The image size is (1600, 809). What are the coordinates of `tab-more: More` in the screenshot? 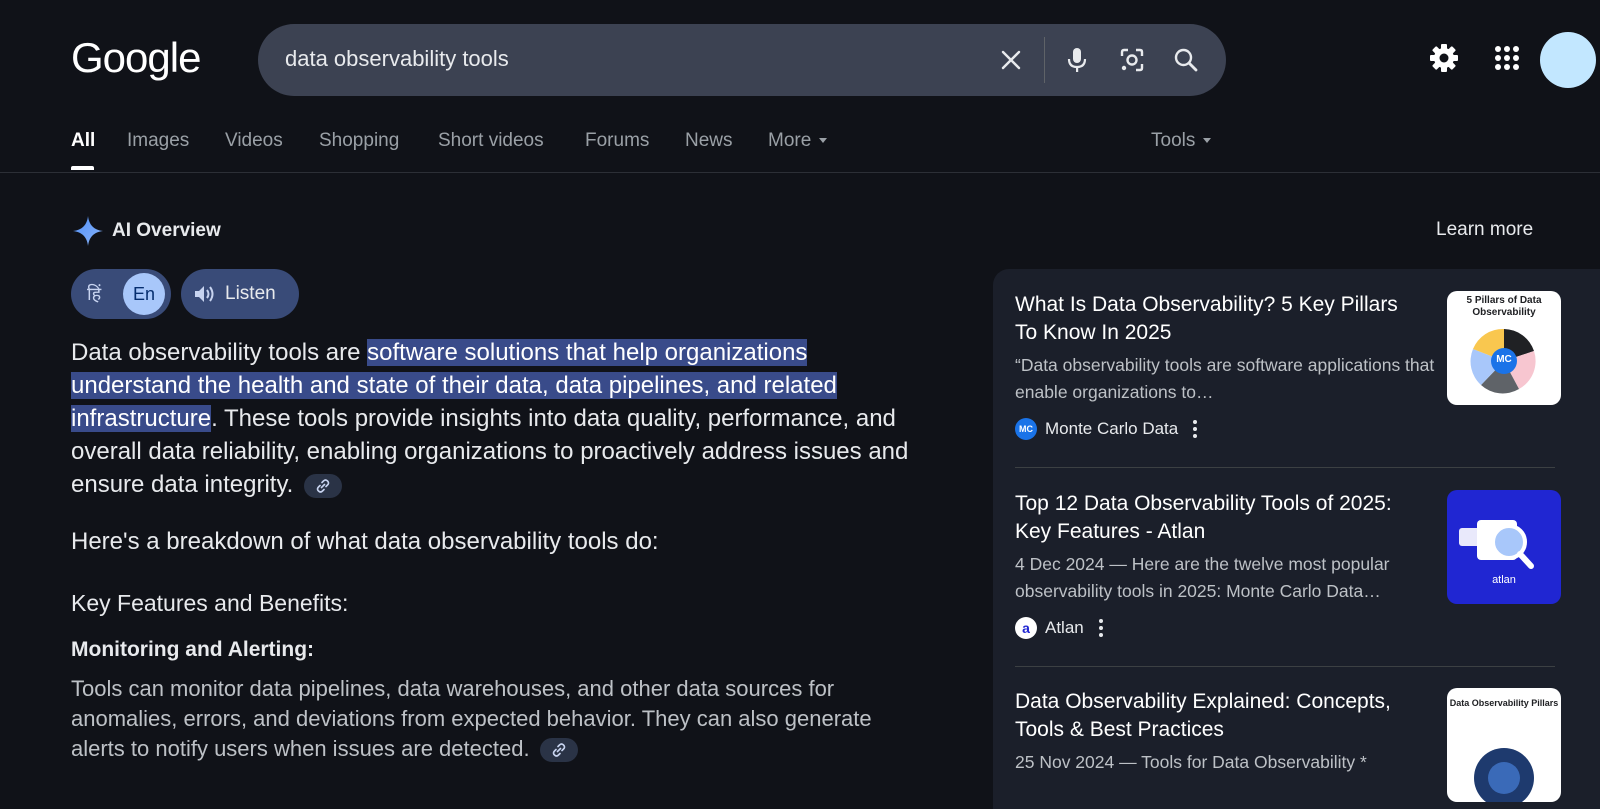 It's located at (798, 141).